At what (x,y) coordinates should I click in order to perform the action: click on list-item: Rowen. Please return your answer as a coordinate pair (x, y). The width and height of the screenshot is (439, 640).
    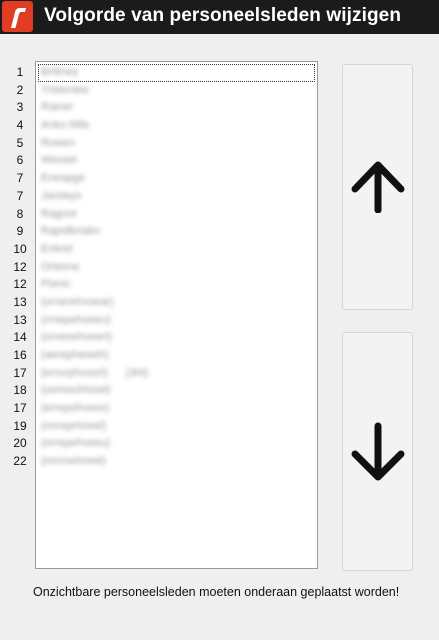
    Looking at the image, I should click on (176, 144).